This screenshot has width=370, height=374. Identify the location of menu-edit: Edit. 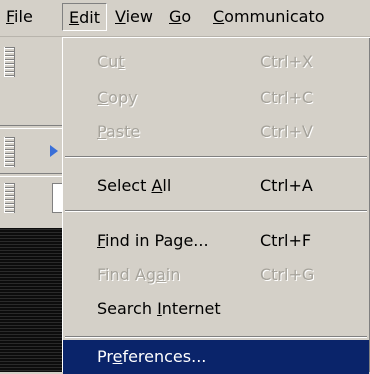
(84, 17).